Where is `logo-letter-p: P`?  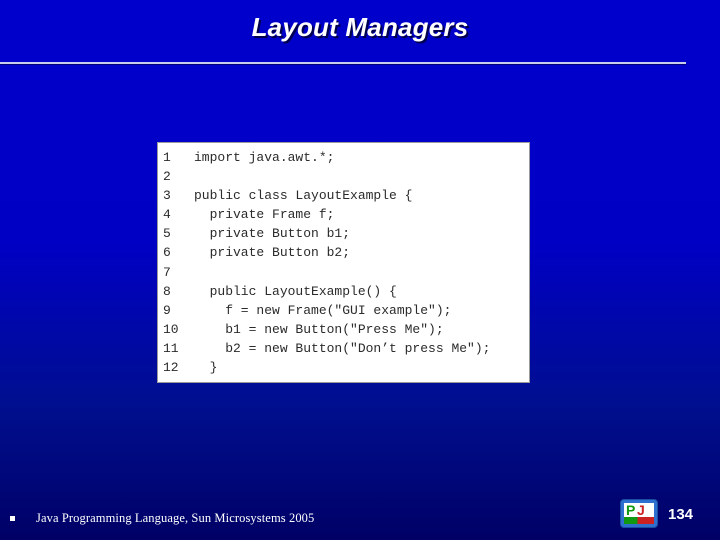
logo-letter-p: P is located at coordinates (631, 510).